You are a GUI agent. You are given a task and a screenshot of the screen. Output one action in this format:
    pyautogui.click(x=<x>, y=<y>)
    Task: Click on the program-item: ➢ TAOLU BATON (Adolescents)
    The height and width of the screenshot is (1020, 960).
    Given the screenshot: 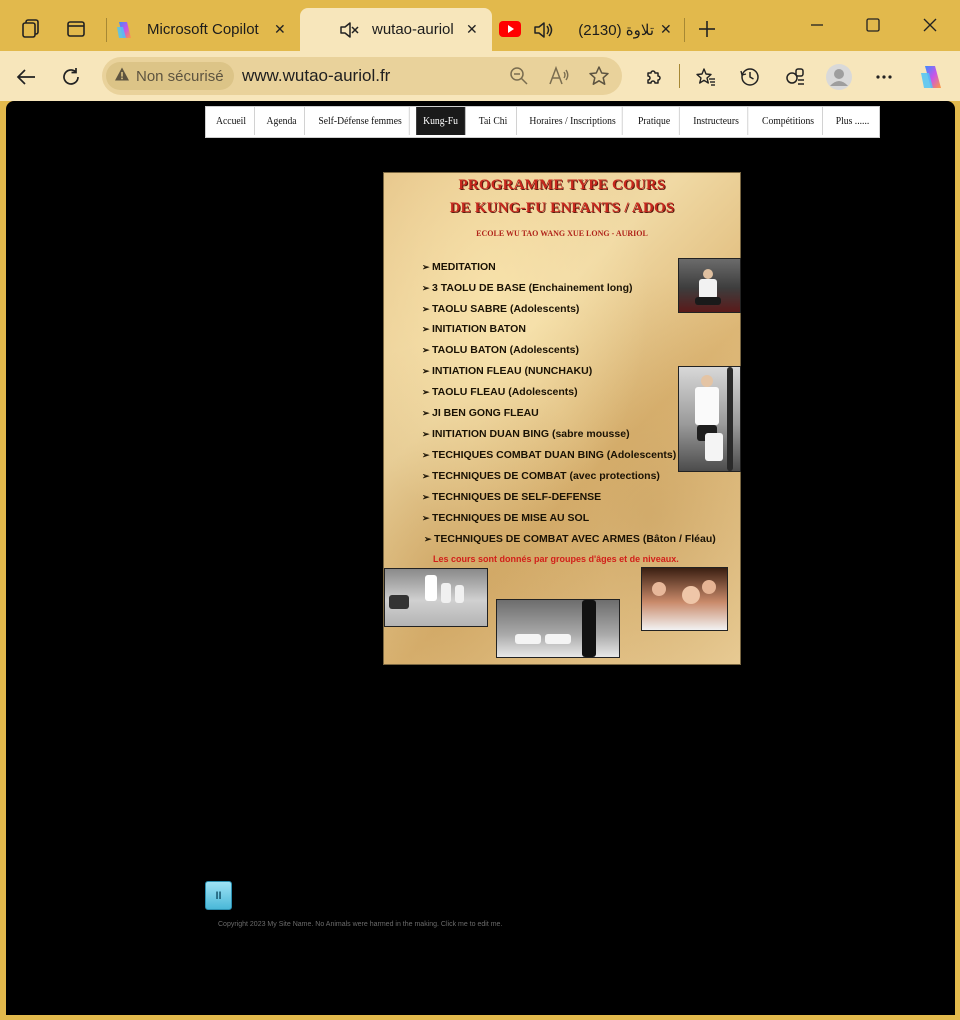 What is the action you would take?
    pyautogui.click(x=501, y=350)
    